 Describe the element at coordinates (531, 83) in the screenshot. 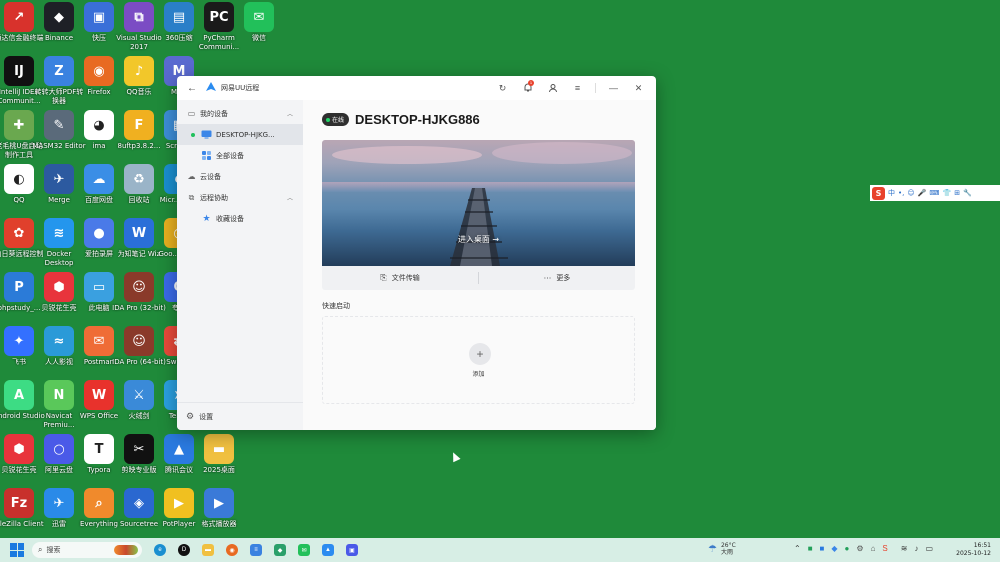

I see `notification-badge: 1` at that location.